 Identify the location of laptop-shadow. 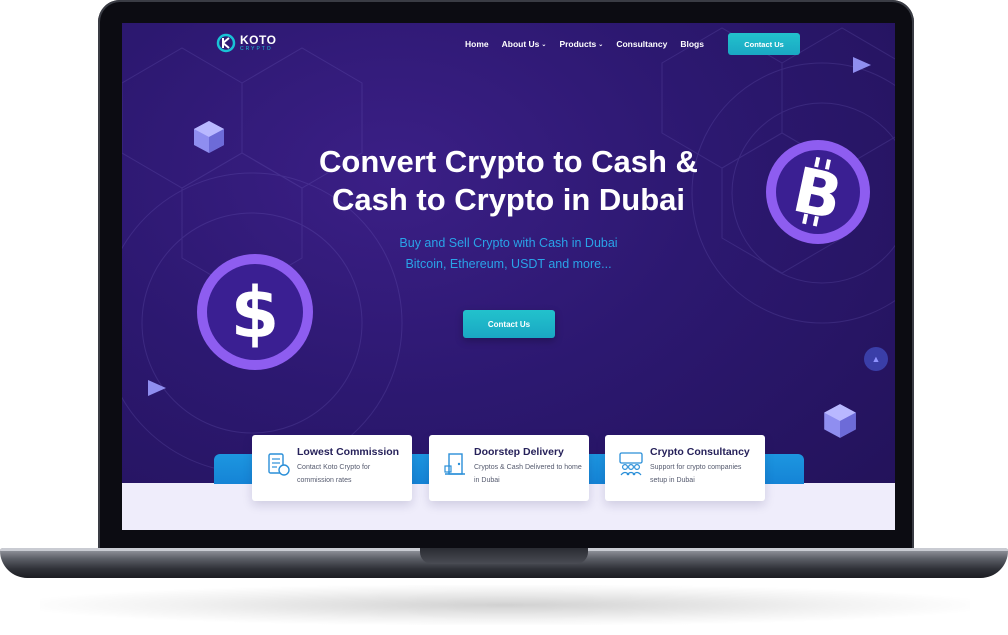
(505, 605).